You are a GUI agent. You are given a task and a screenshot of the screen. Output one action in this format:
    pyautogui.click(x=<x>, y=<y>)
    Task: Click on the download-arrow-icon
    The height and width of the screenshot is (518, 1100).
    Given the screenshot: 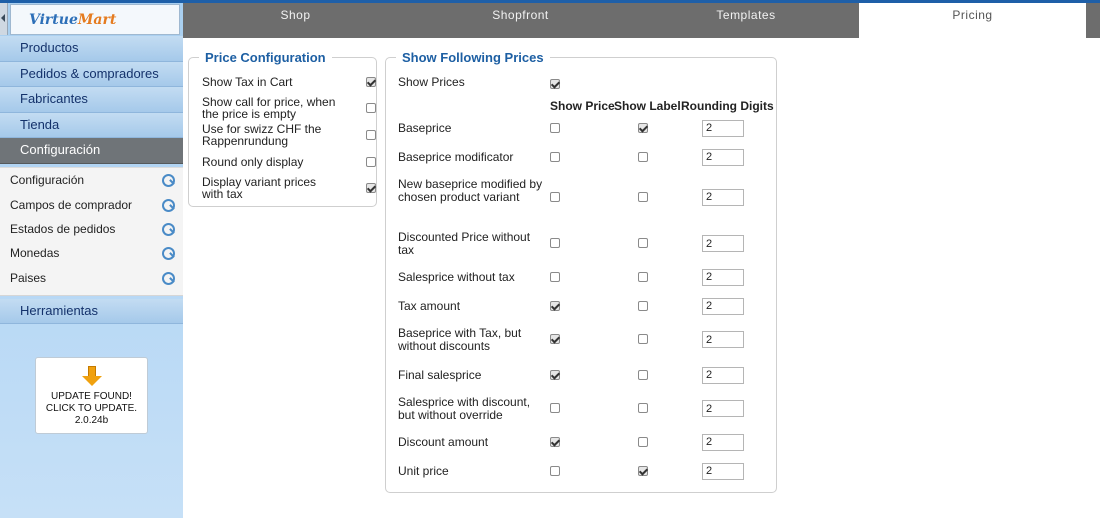 What is the action you would take?
    pyautogui.click(x=92, y=377)
    